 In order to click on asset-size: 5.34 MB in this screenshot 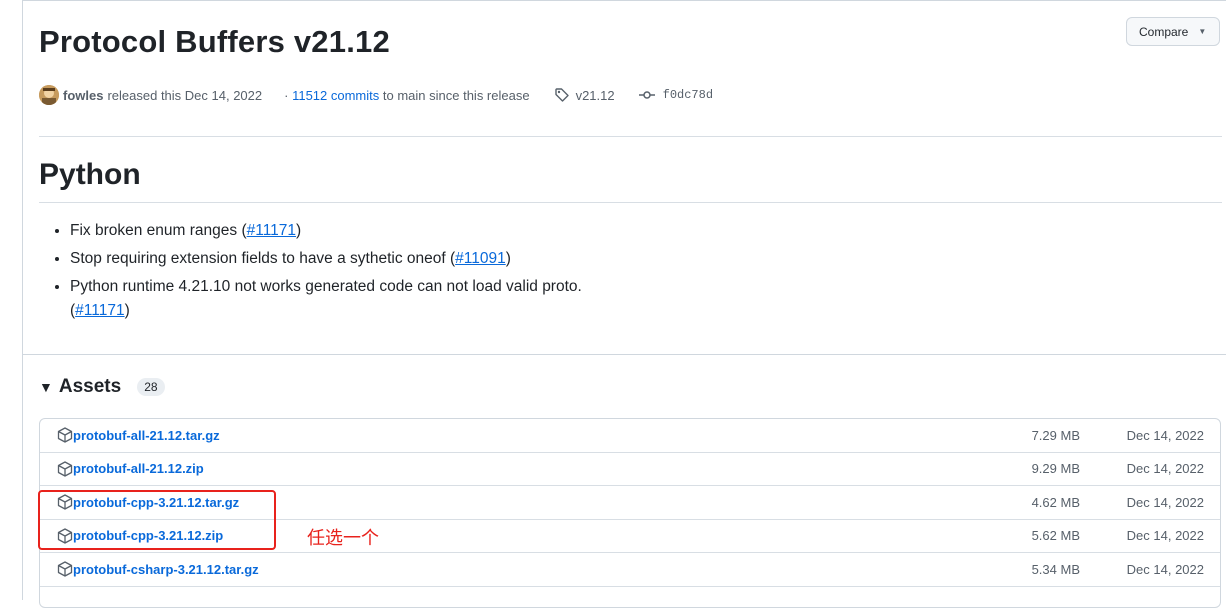, I will do `click(1055, 569)`.